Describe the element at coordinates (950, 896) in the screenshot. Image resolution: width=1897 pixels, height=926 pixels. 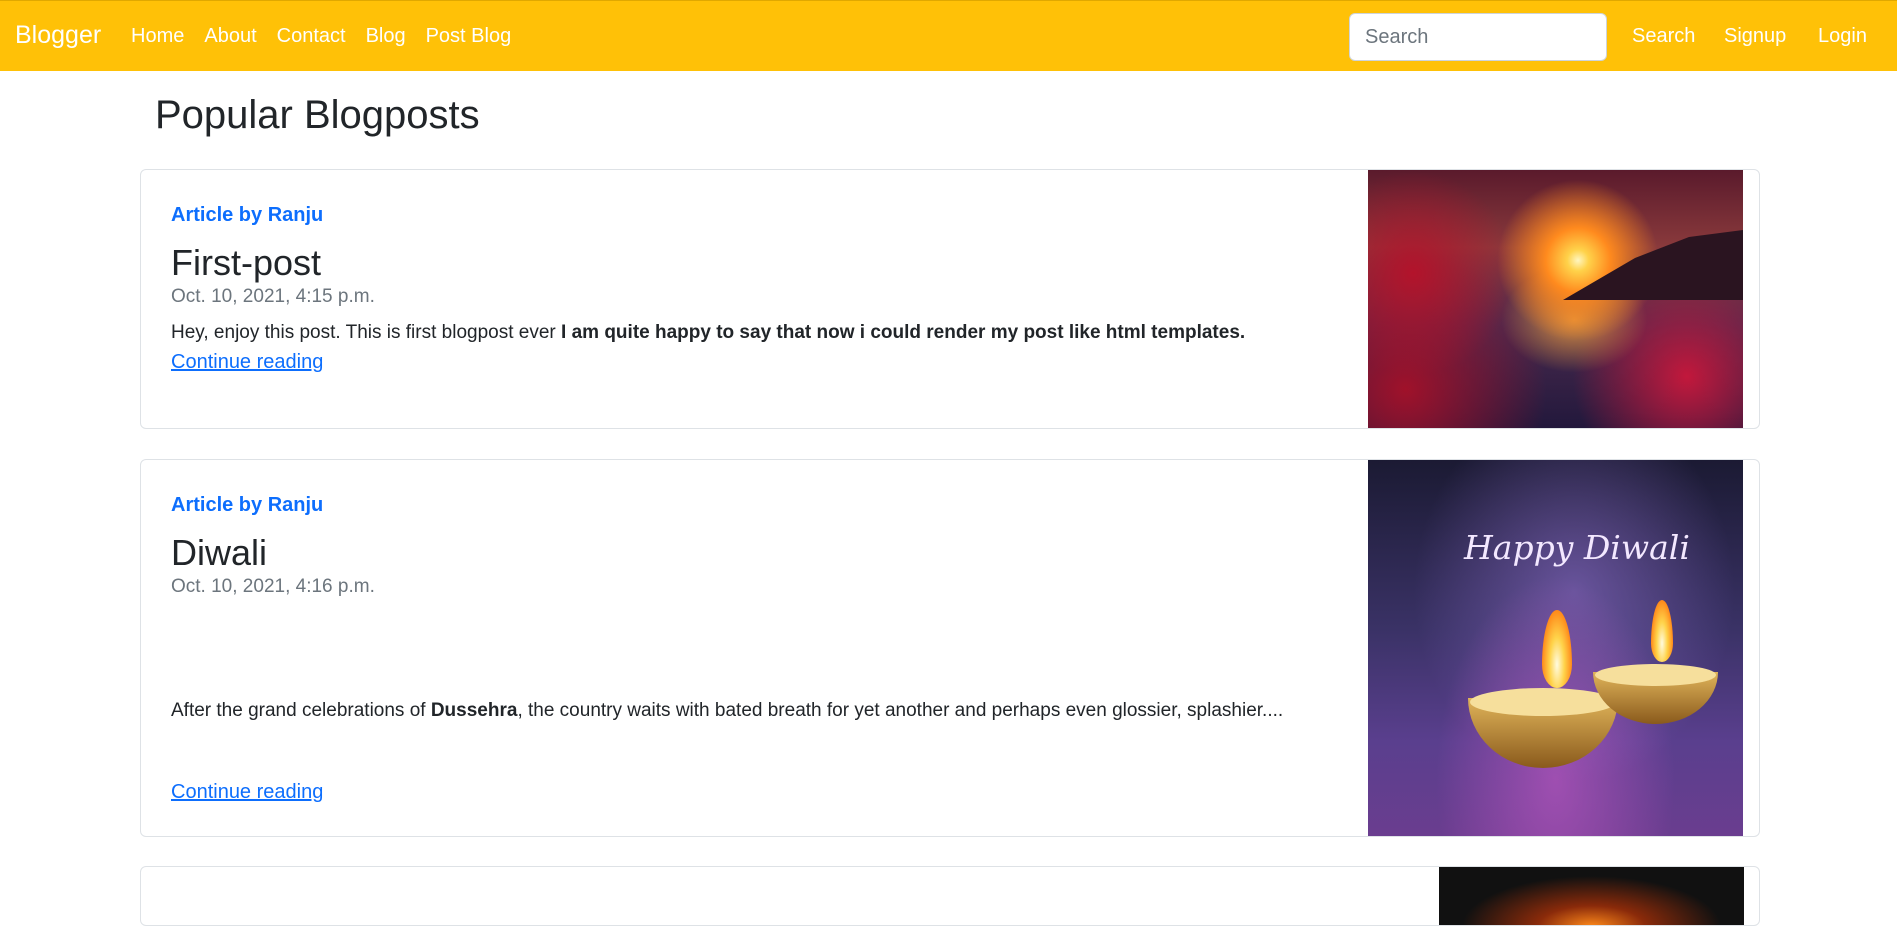
I see `post-card` at that location.